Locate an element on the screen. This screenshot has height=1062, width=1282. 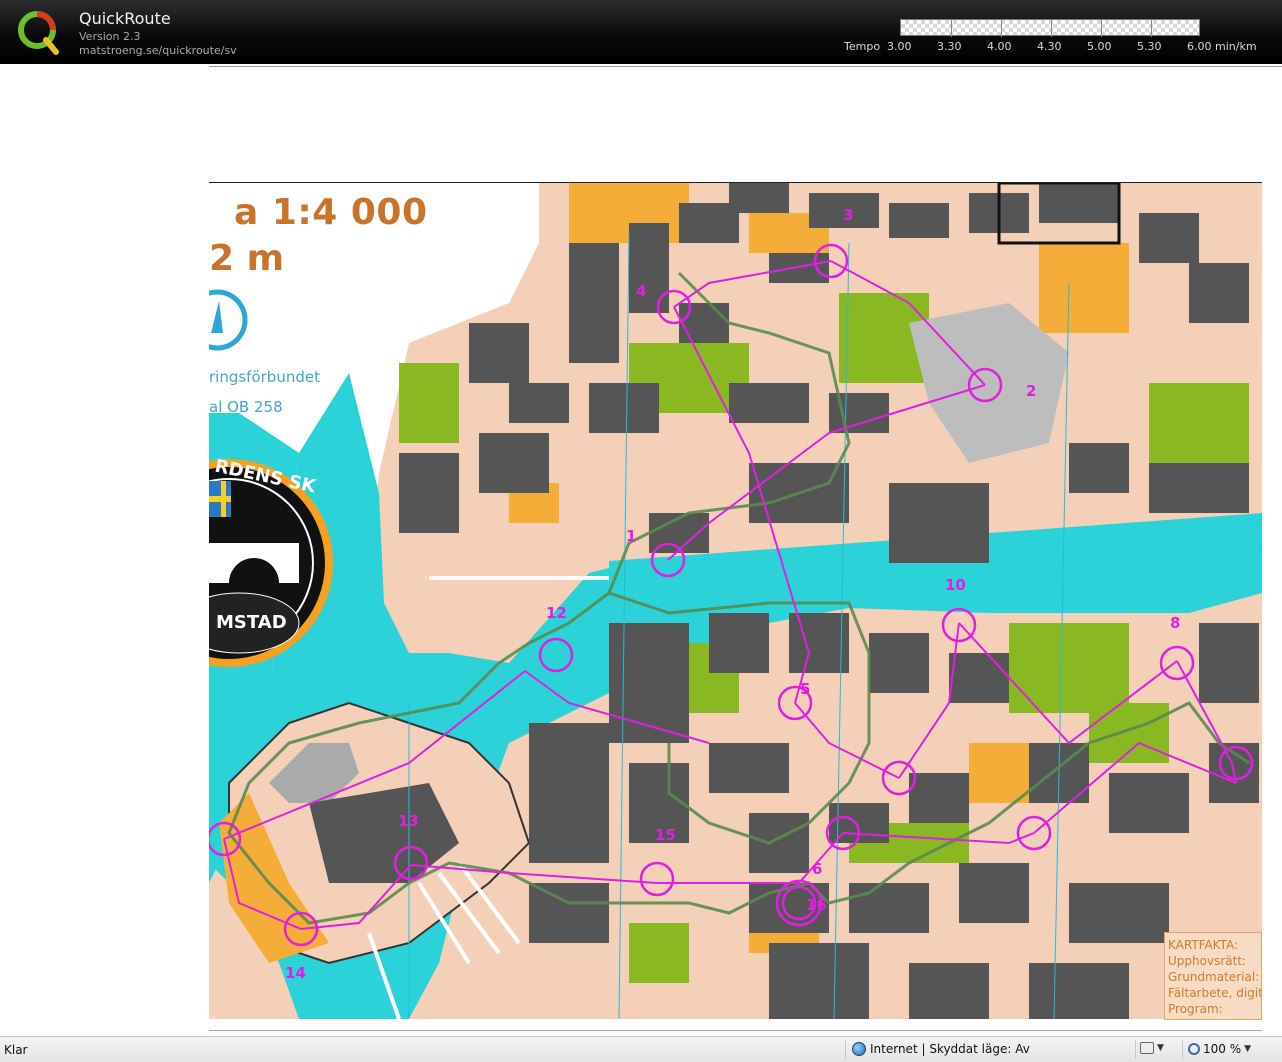
club-code-text: al OB 258 is located at coordinates (246, 407).